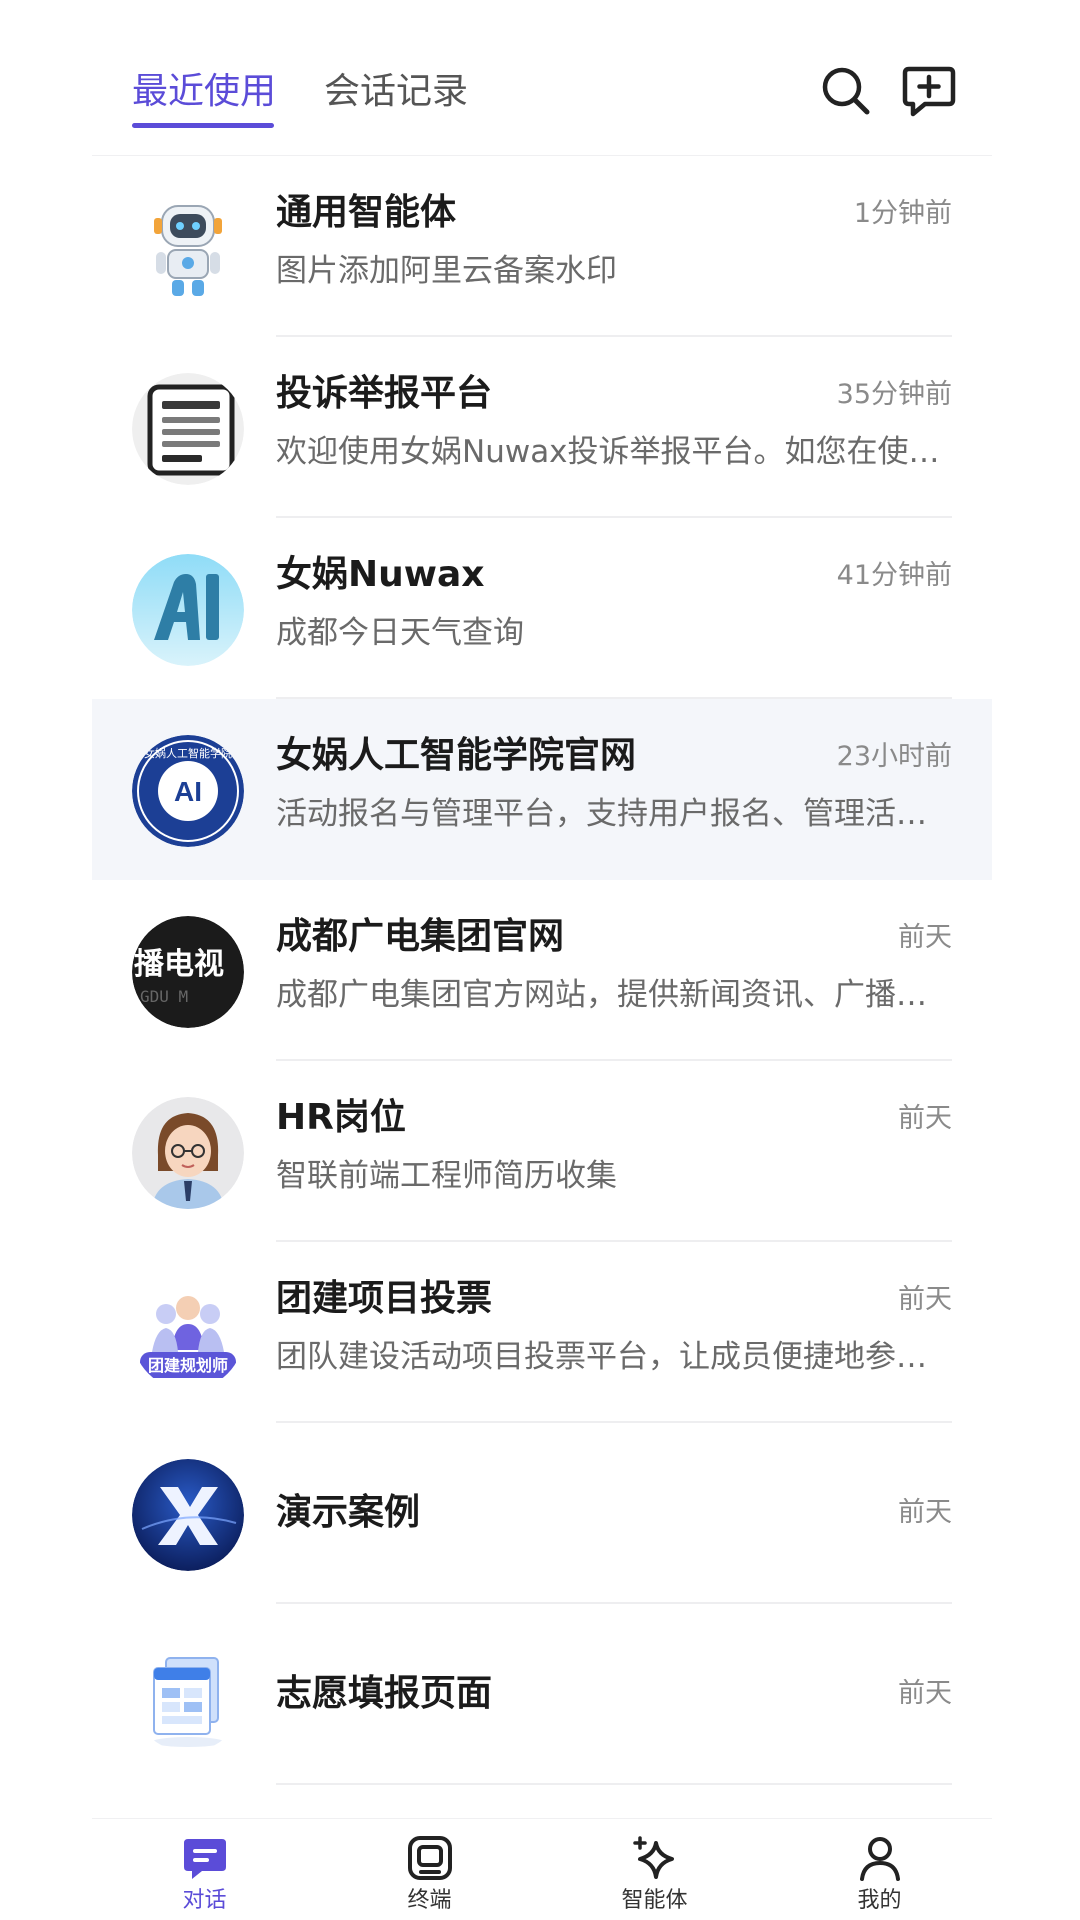 This screenshot has height=1920, width=1080. I want to click on chat-icon, so click(205, 1858).